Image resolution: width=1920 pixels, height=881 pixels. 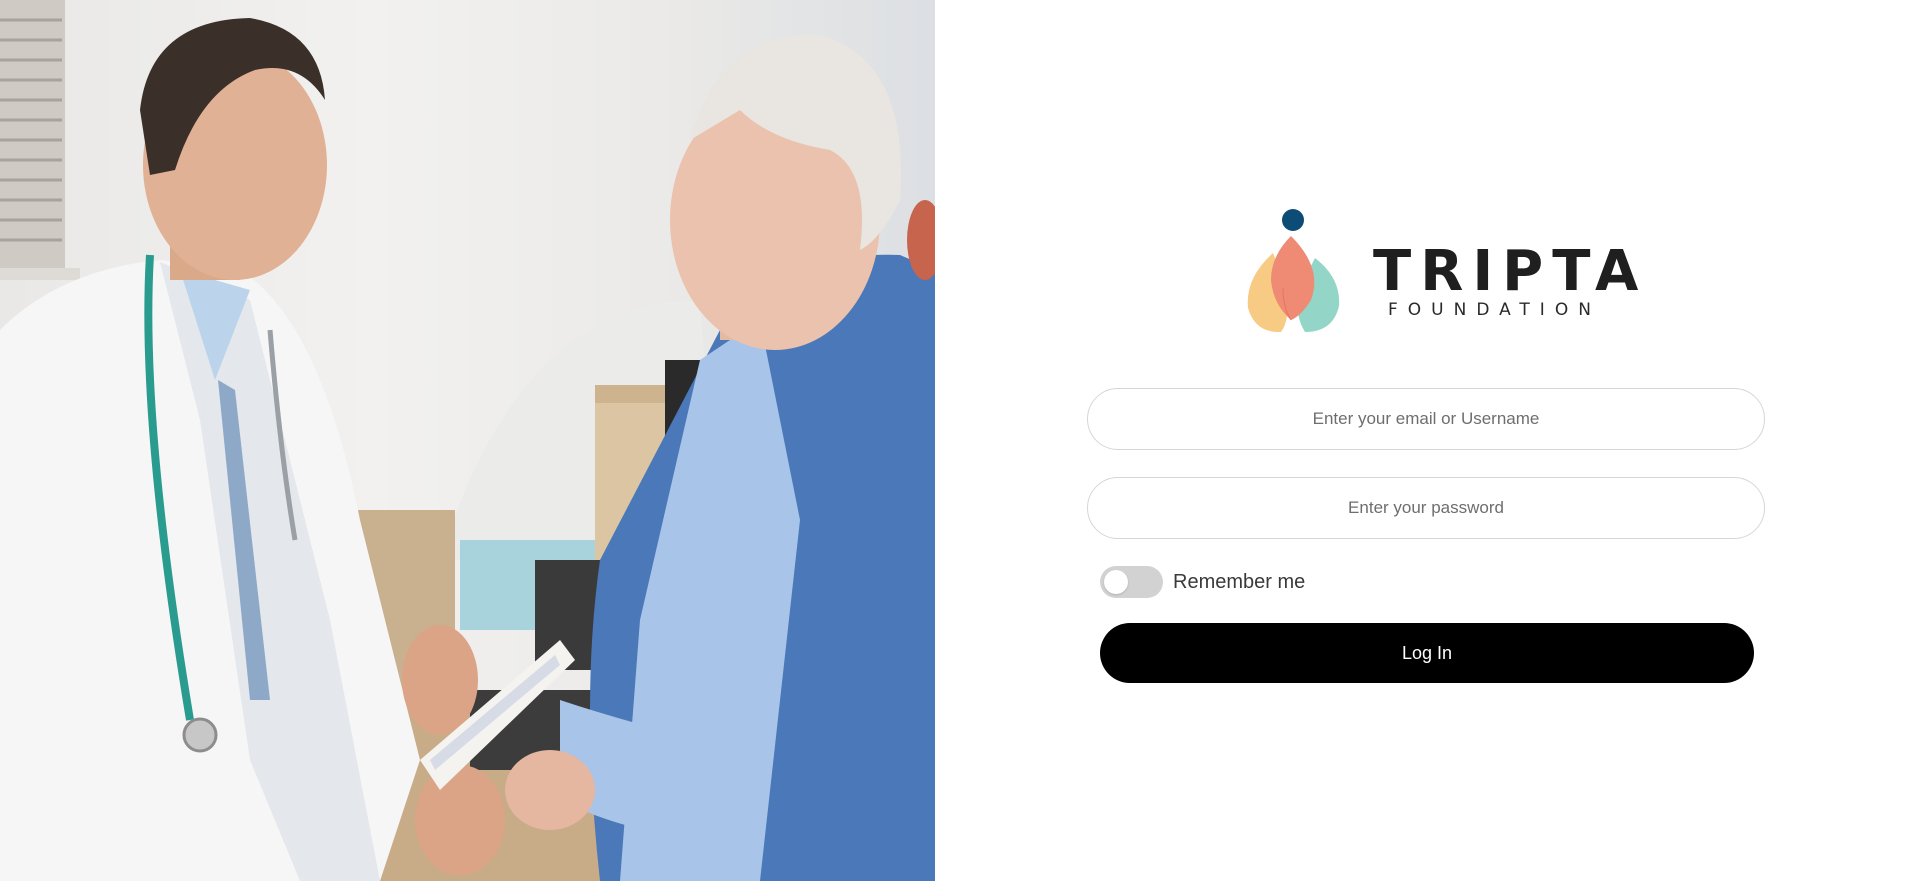 What do you see at coordinates (1116, 582) in the screenshot?
I see `toggle-knob` at bounding box center [1116, 582].